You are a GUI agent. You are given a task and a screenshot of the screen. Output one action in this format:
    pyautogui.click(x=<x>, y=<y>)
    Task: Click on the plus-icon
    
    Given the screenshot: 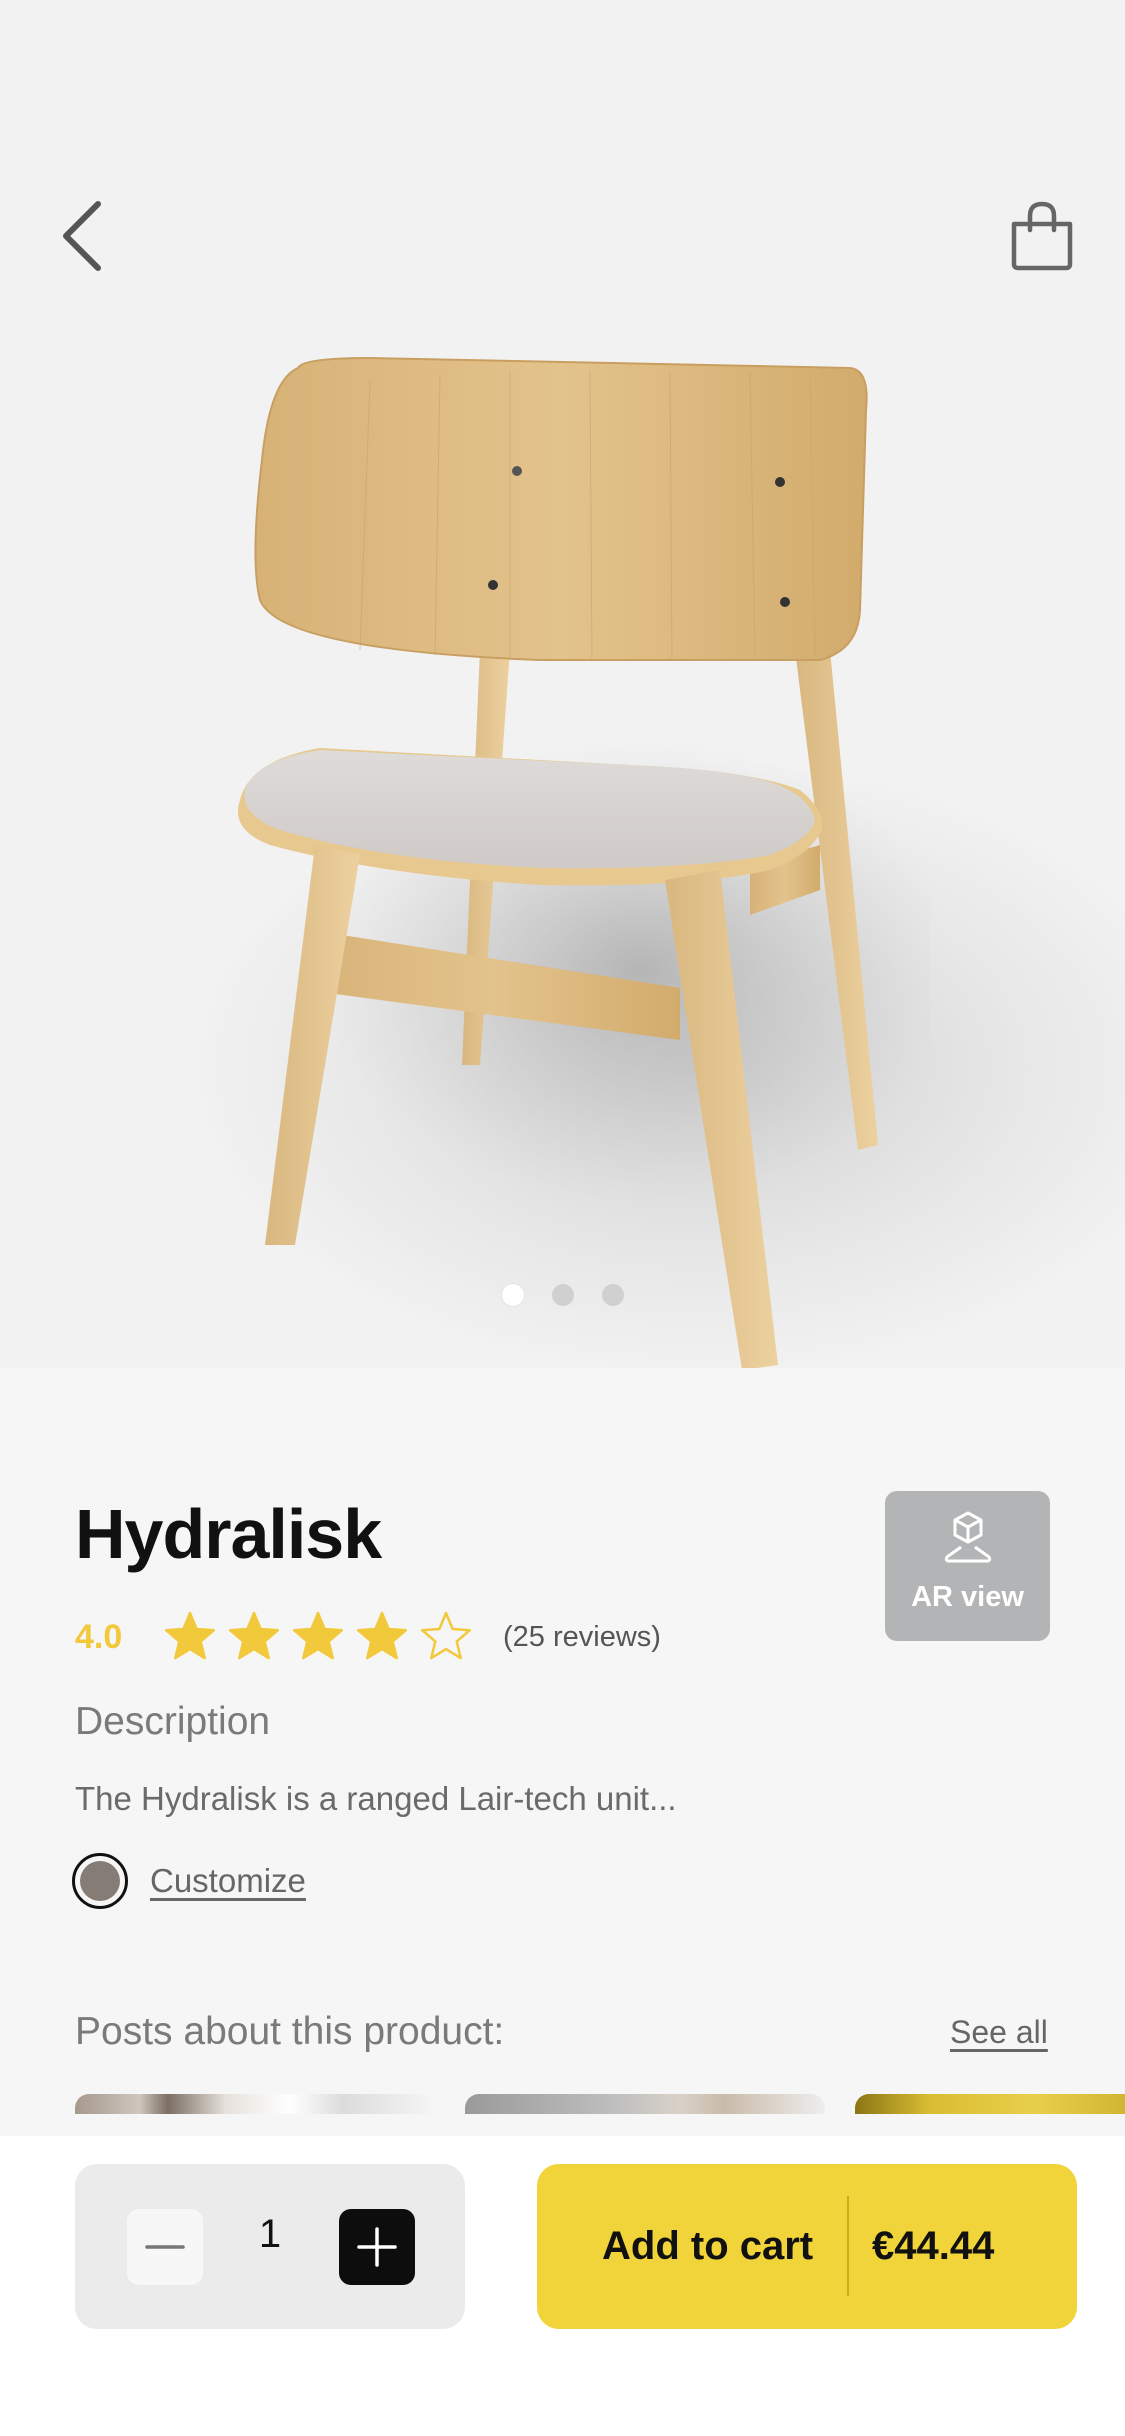 What is the action you would take?
    pyautogui.click(x=377, y=2247)
    